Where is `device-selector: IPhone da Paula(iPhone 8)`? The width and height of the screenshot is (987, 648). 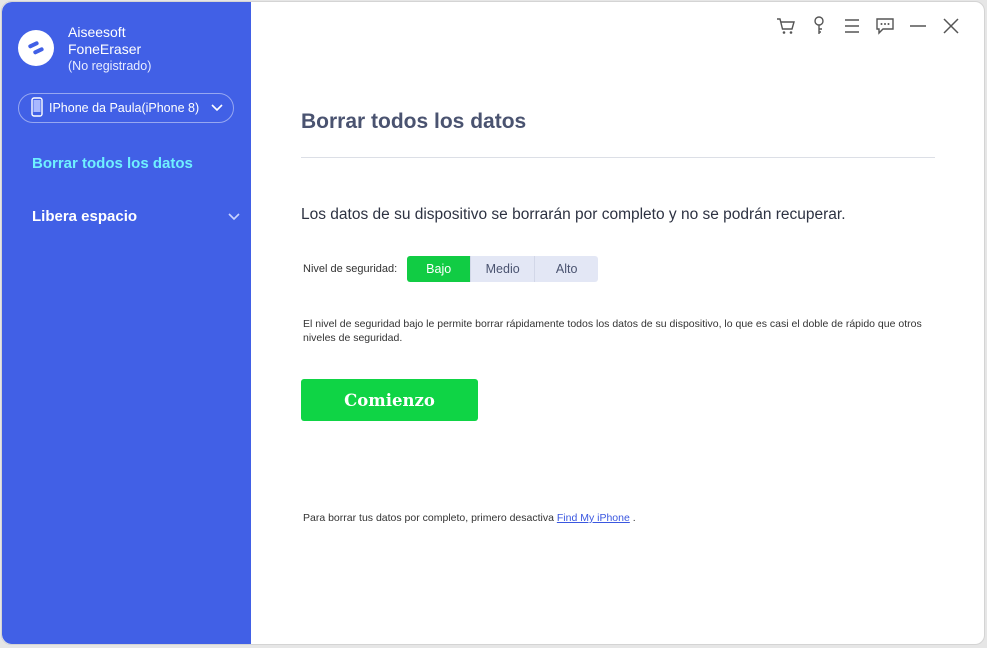 device-selector: IPhone da Paula(iPhone 8) is located at coordinates (126, 108).